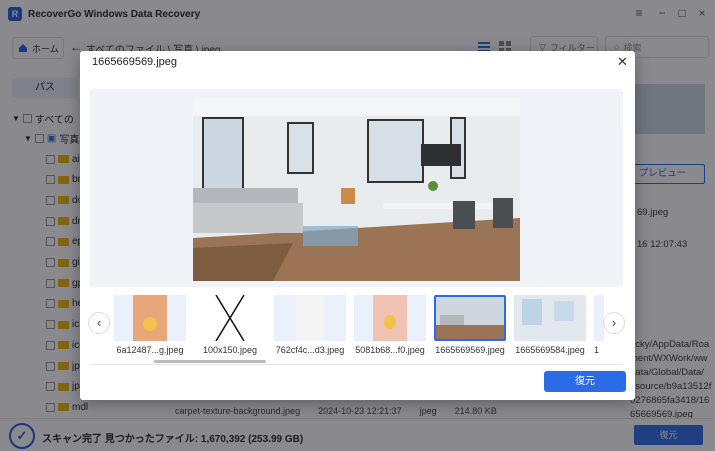  I want to click on thumbnail-item: 762cf4c...d3.jpeg, so click(310, 326).